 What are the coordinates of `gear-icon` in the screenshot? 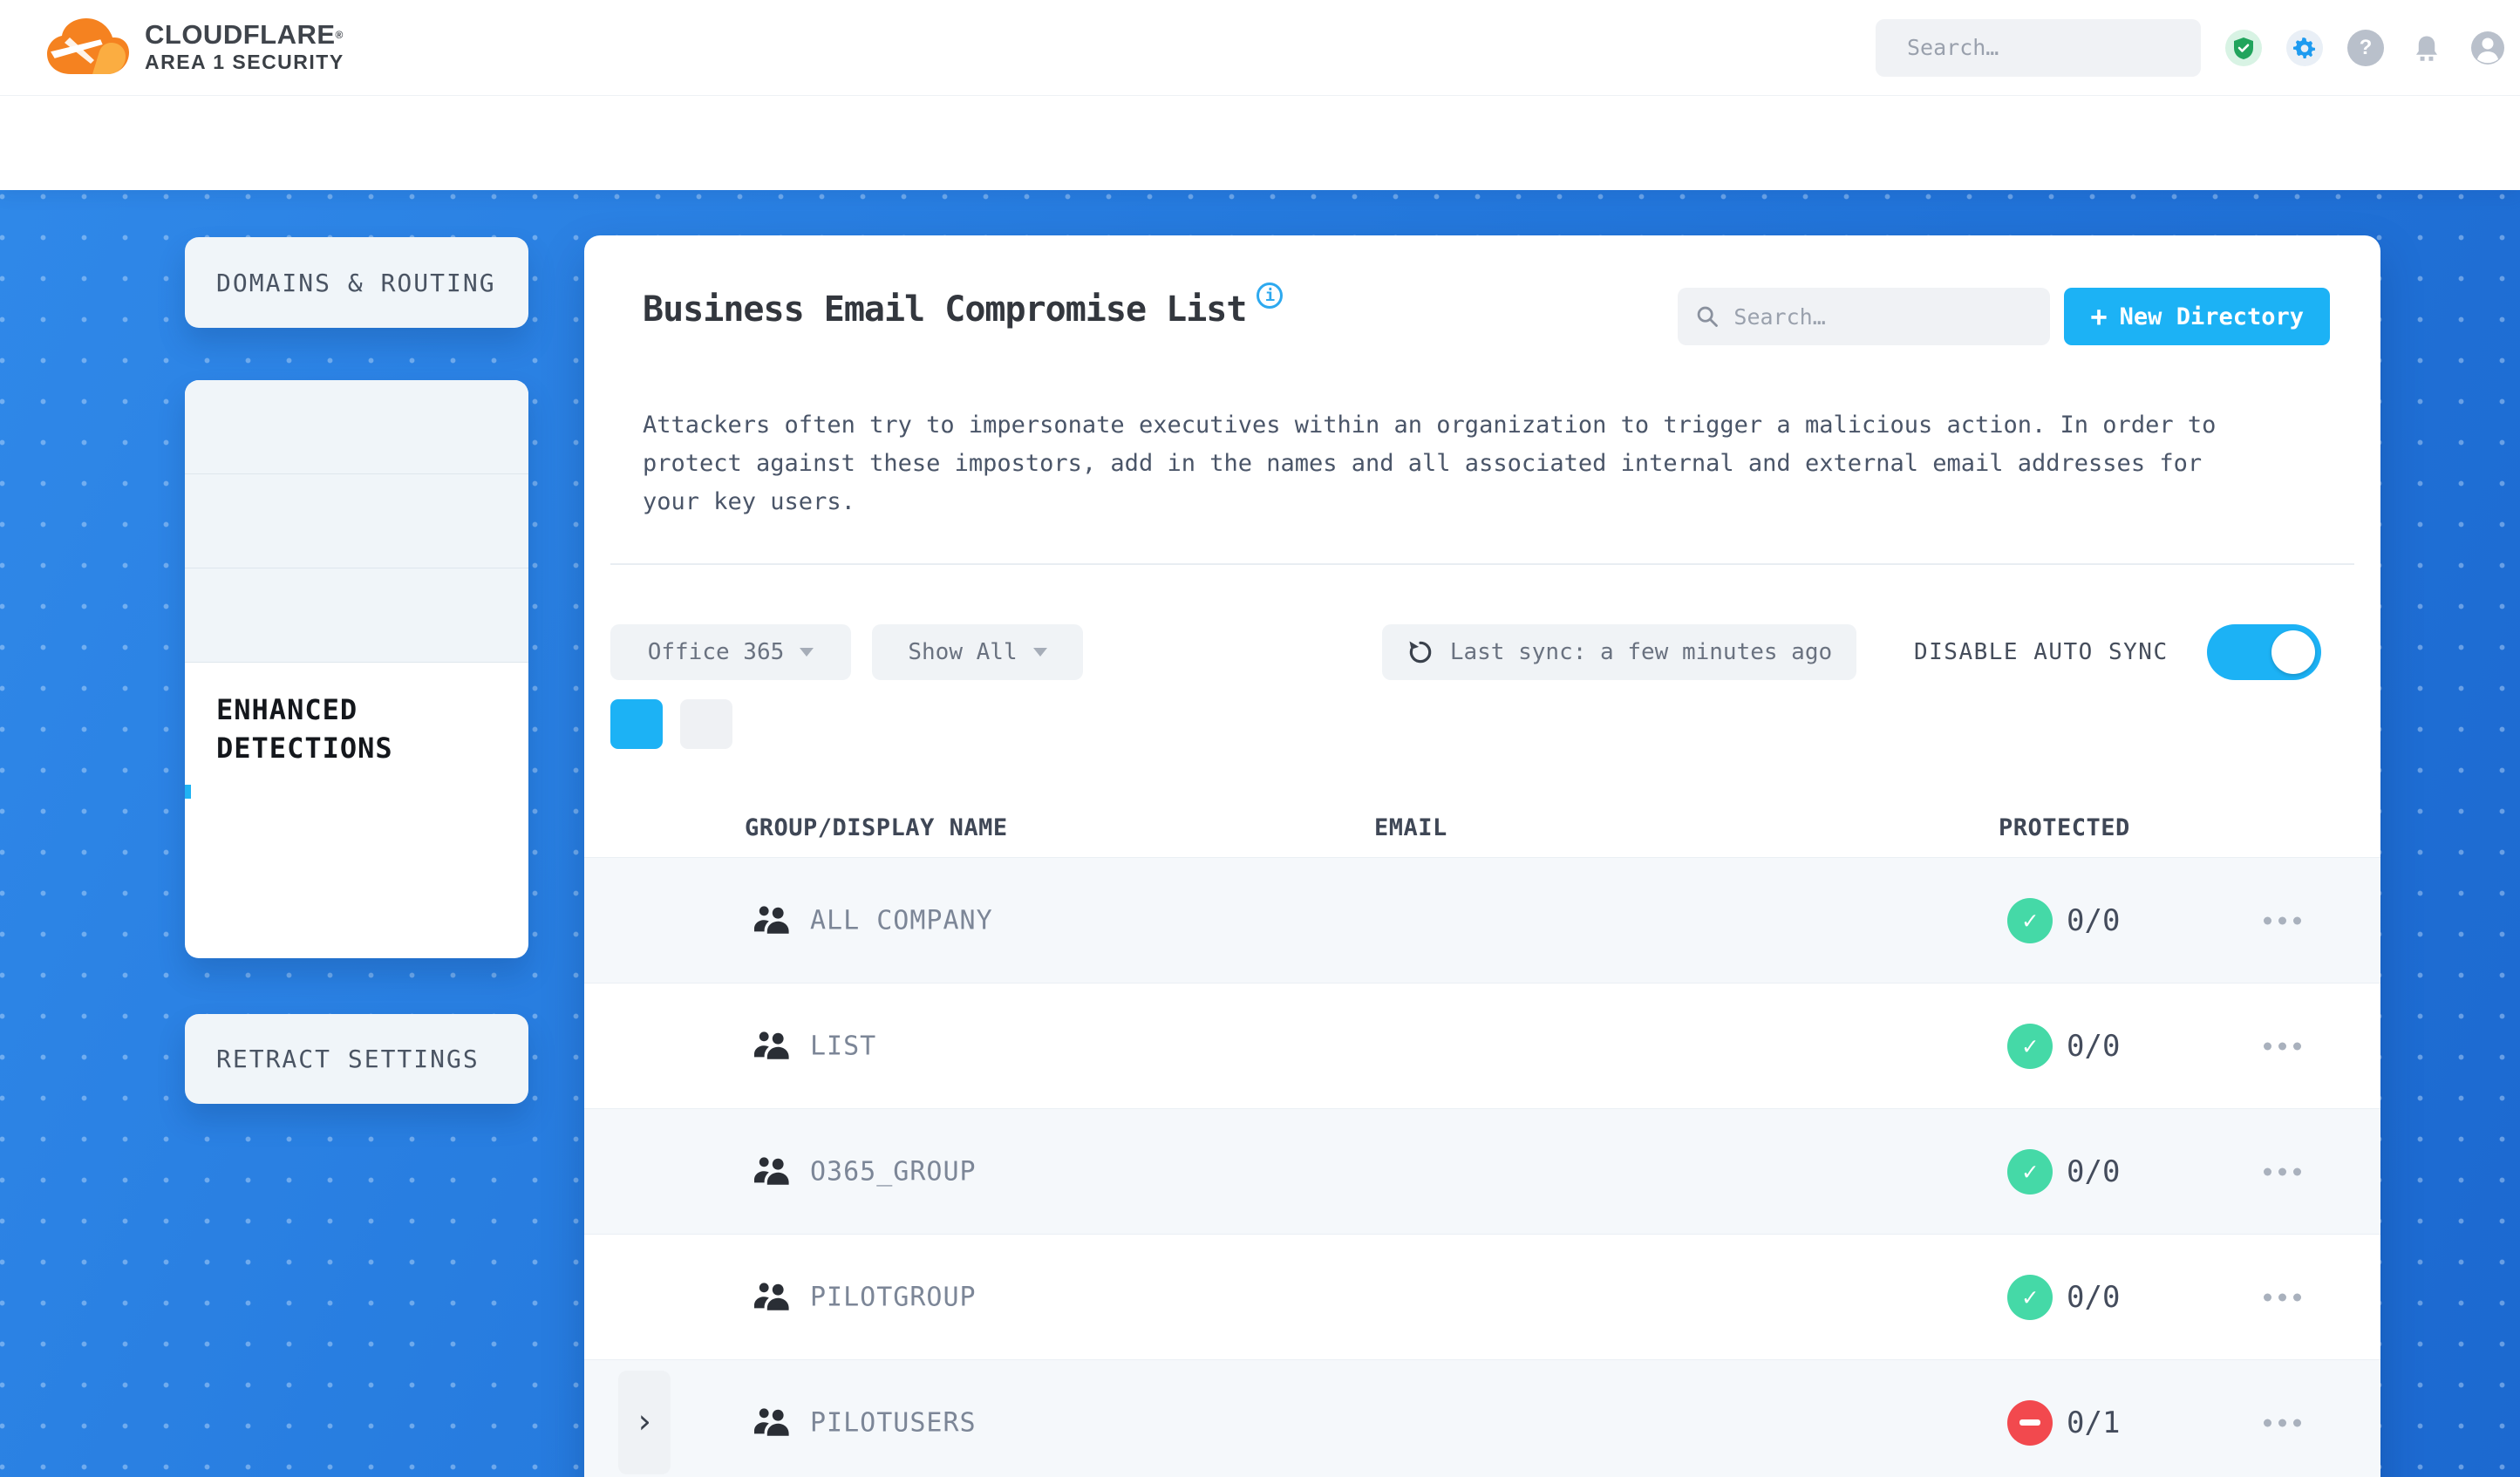 It's located at (2304, 47).